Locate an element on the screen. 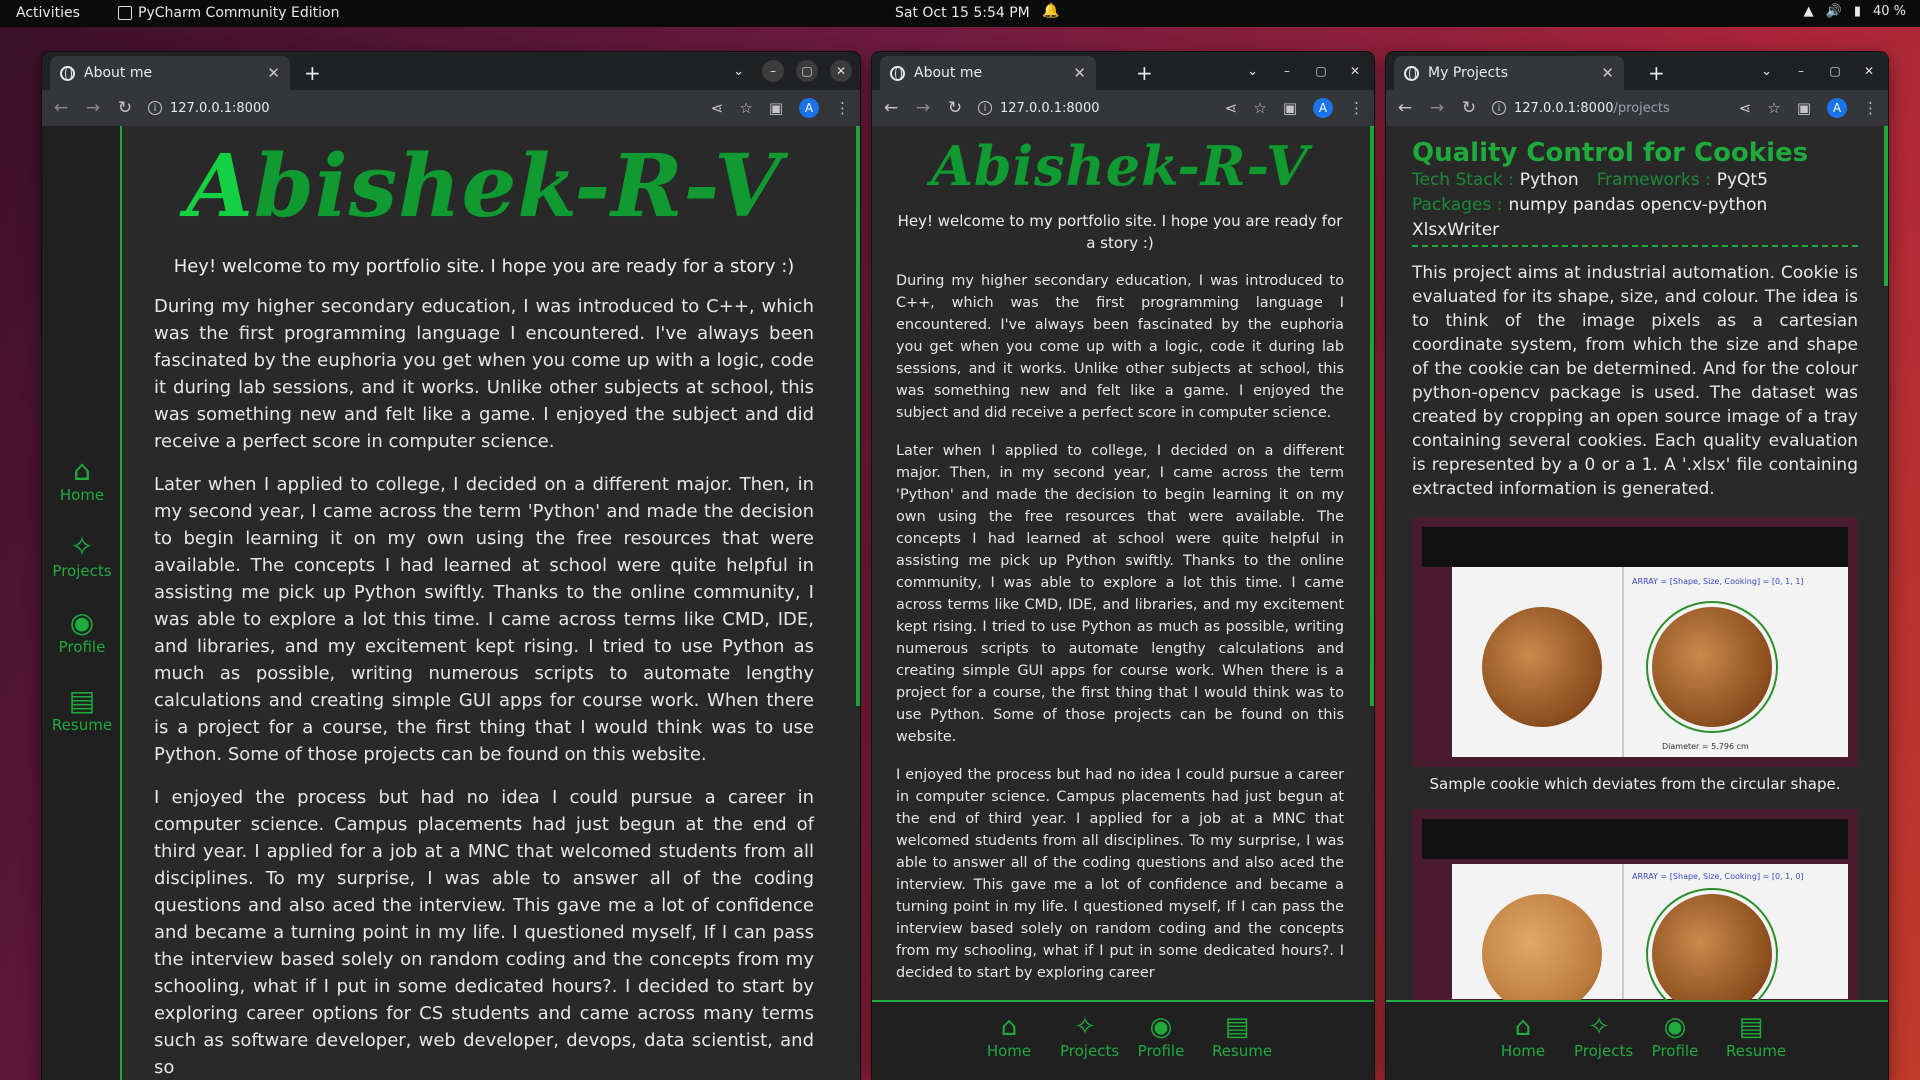  activities-button: Activities is located at coordinates (48, 13).